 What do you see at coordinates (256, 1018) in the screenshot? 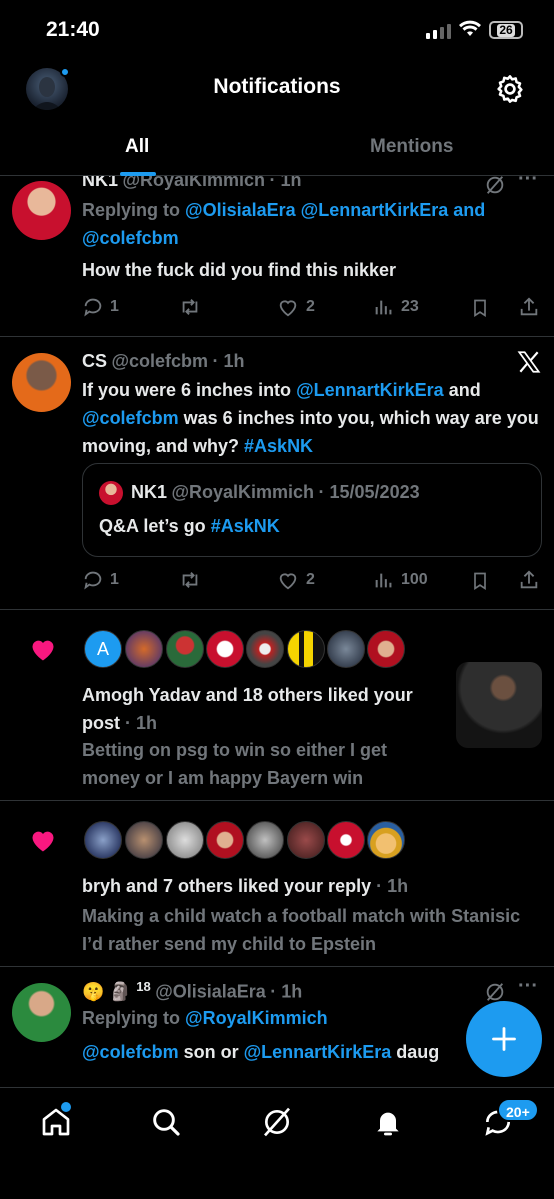
I see `mention-link: @RoyalKimmich` at bounding box center [256, 1018].